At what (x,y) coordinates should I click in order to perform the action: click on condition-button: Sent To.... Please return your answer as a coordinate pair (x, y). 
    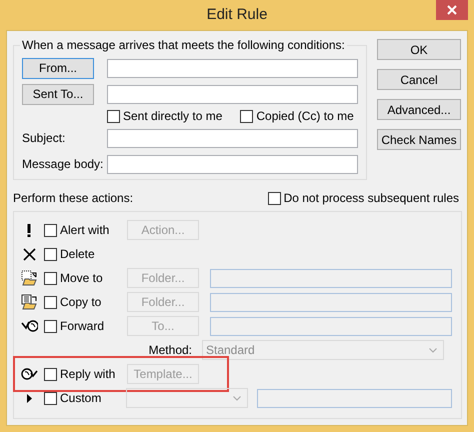
    Looking at the image, I should click on (58, 94).